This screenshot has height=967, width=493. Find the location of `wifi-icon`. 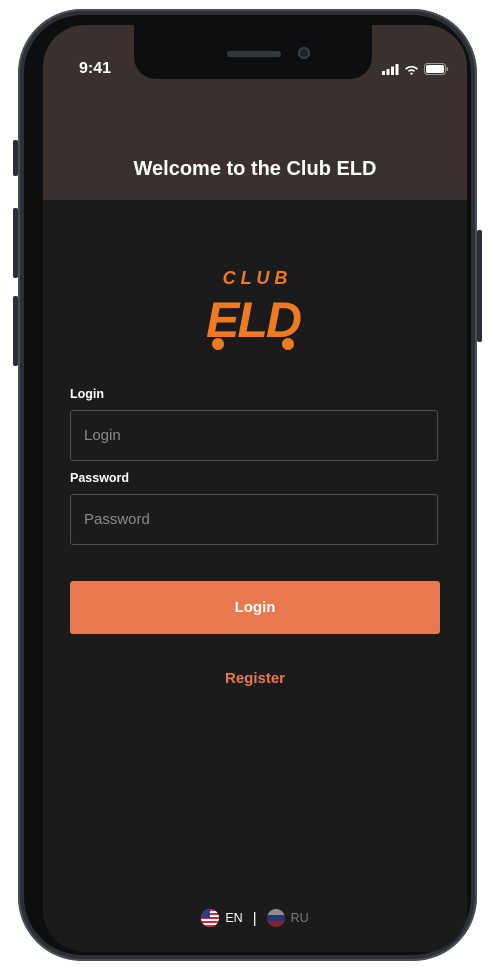

wifi-icon is located at coordinates (411, 70).